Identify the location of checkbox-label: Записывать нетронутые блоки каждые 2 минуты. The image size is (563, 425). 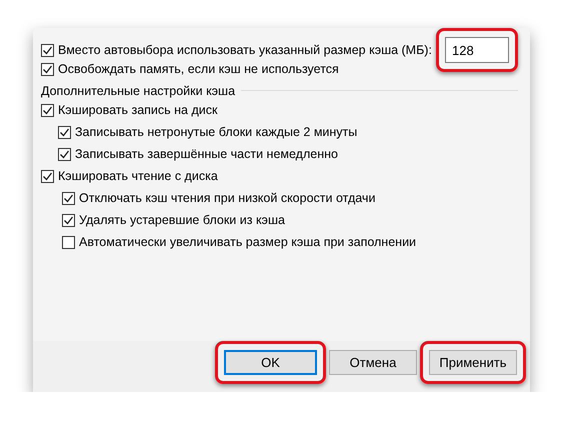
(216, 132).